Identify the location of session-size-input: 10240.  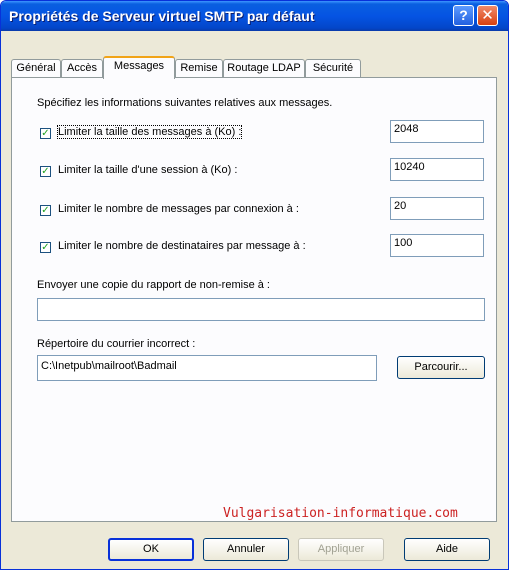
(437, 169).